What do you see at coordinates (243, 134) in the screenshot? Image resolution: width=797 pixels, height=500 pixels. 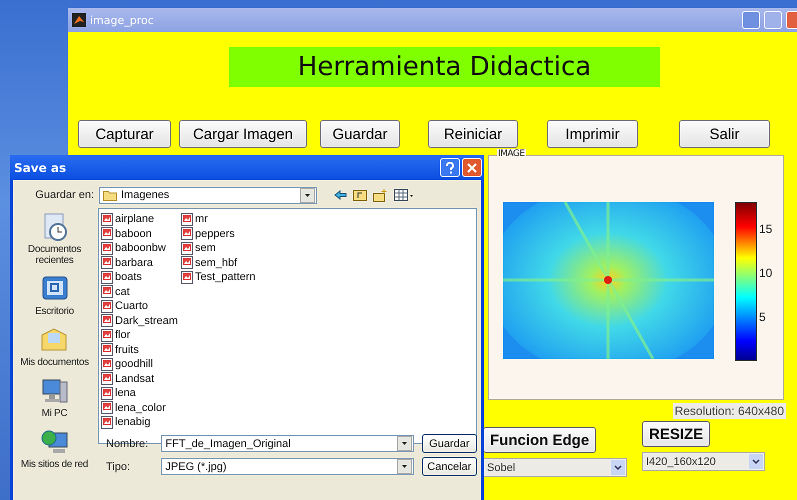 I see `toolbar-button: Cargar Imagen` at bounding box center [243, 134].